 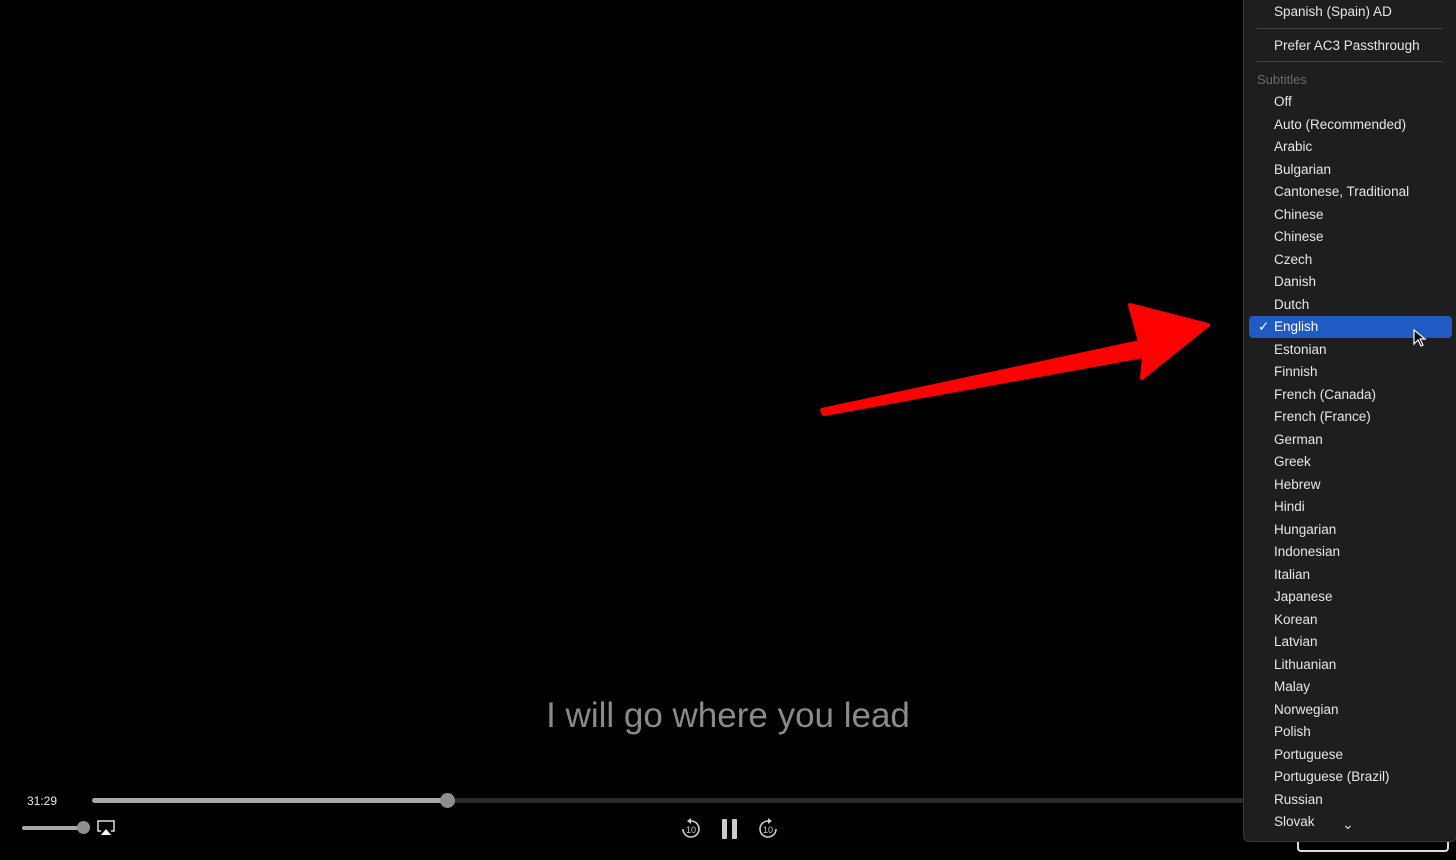 I want to click on subtitle-option: Bulgarian, so click(x=1350, y=170).